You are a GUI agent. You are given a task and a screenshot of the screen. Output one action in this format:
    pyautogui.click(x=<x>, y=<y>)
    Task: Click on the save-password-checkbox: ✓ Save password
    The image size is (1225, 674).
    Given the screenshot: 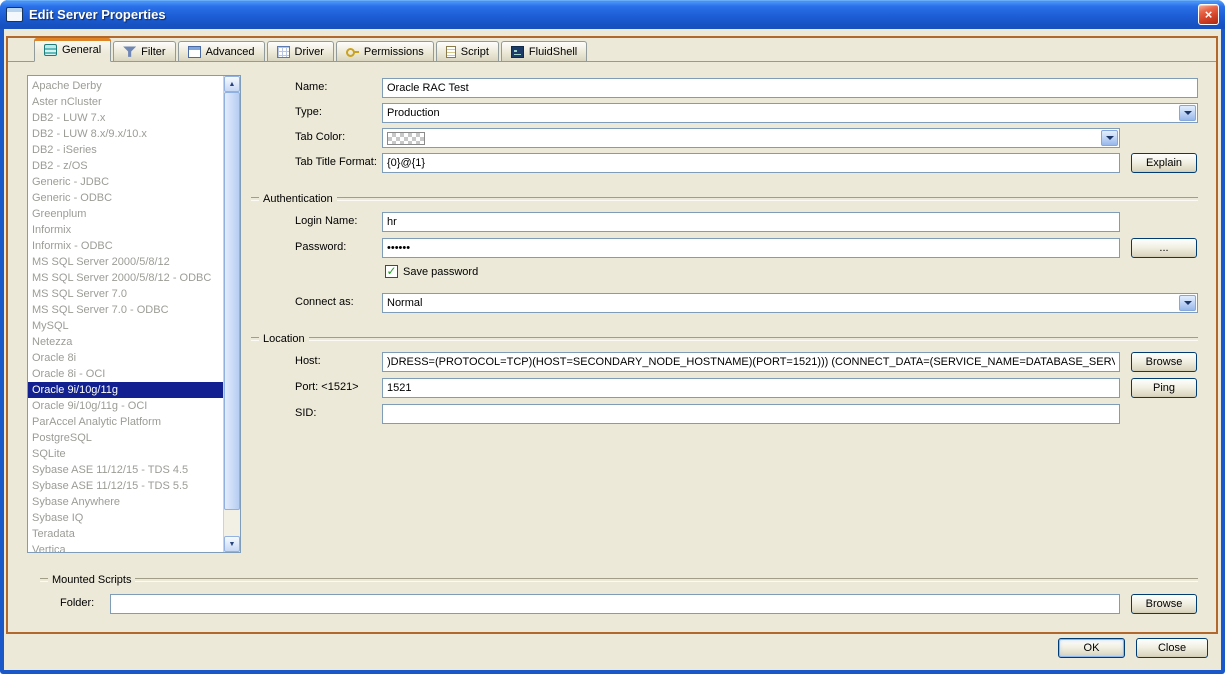 What is the action you would take?
    pyautogui.click(x=432, y=270)
    